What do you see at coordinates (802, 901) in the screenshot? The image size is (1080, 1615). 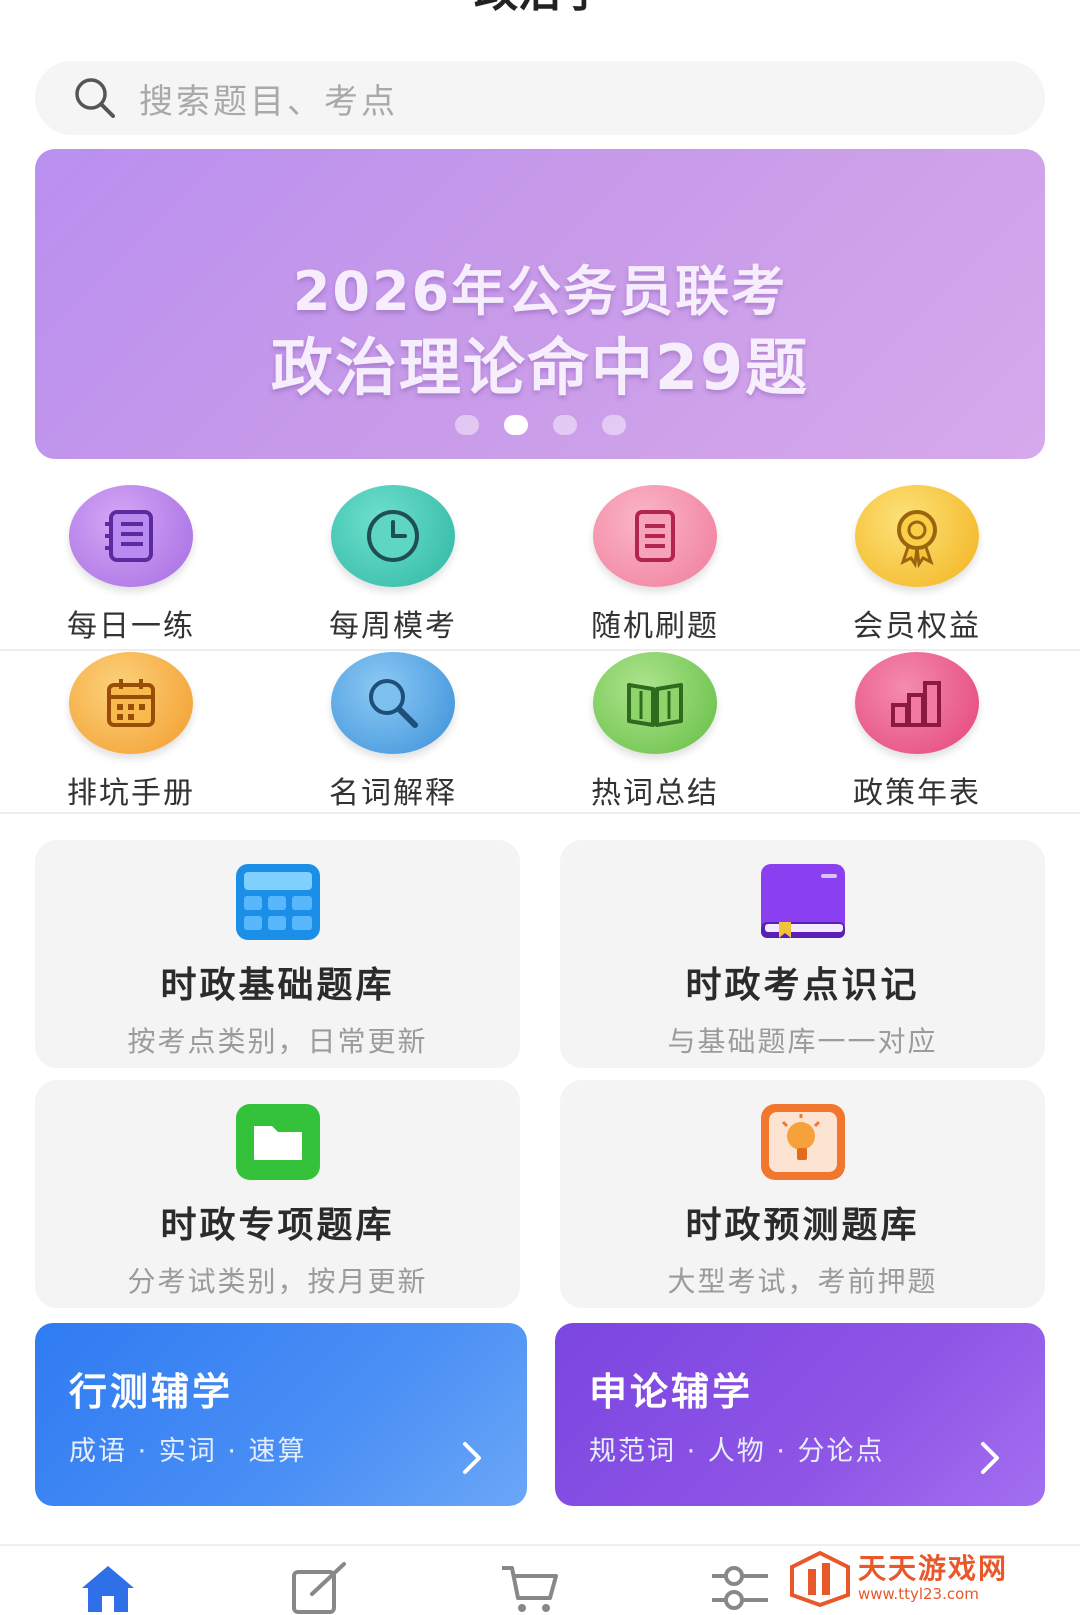 I see `book-icon` at bounding box center [802, 901].